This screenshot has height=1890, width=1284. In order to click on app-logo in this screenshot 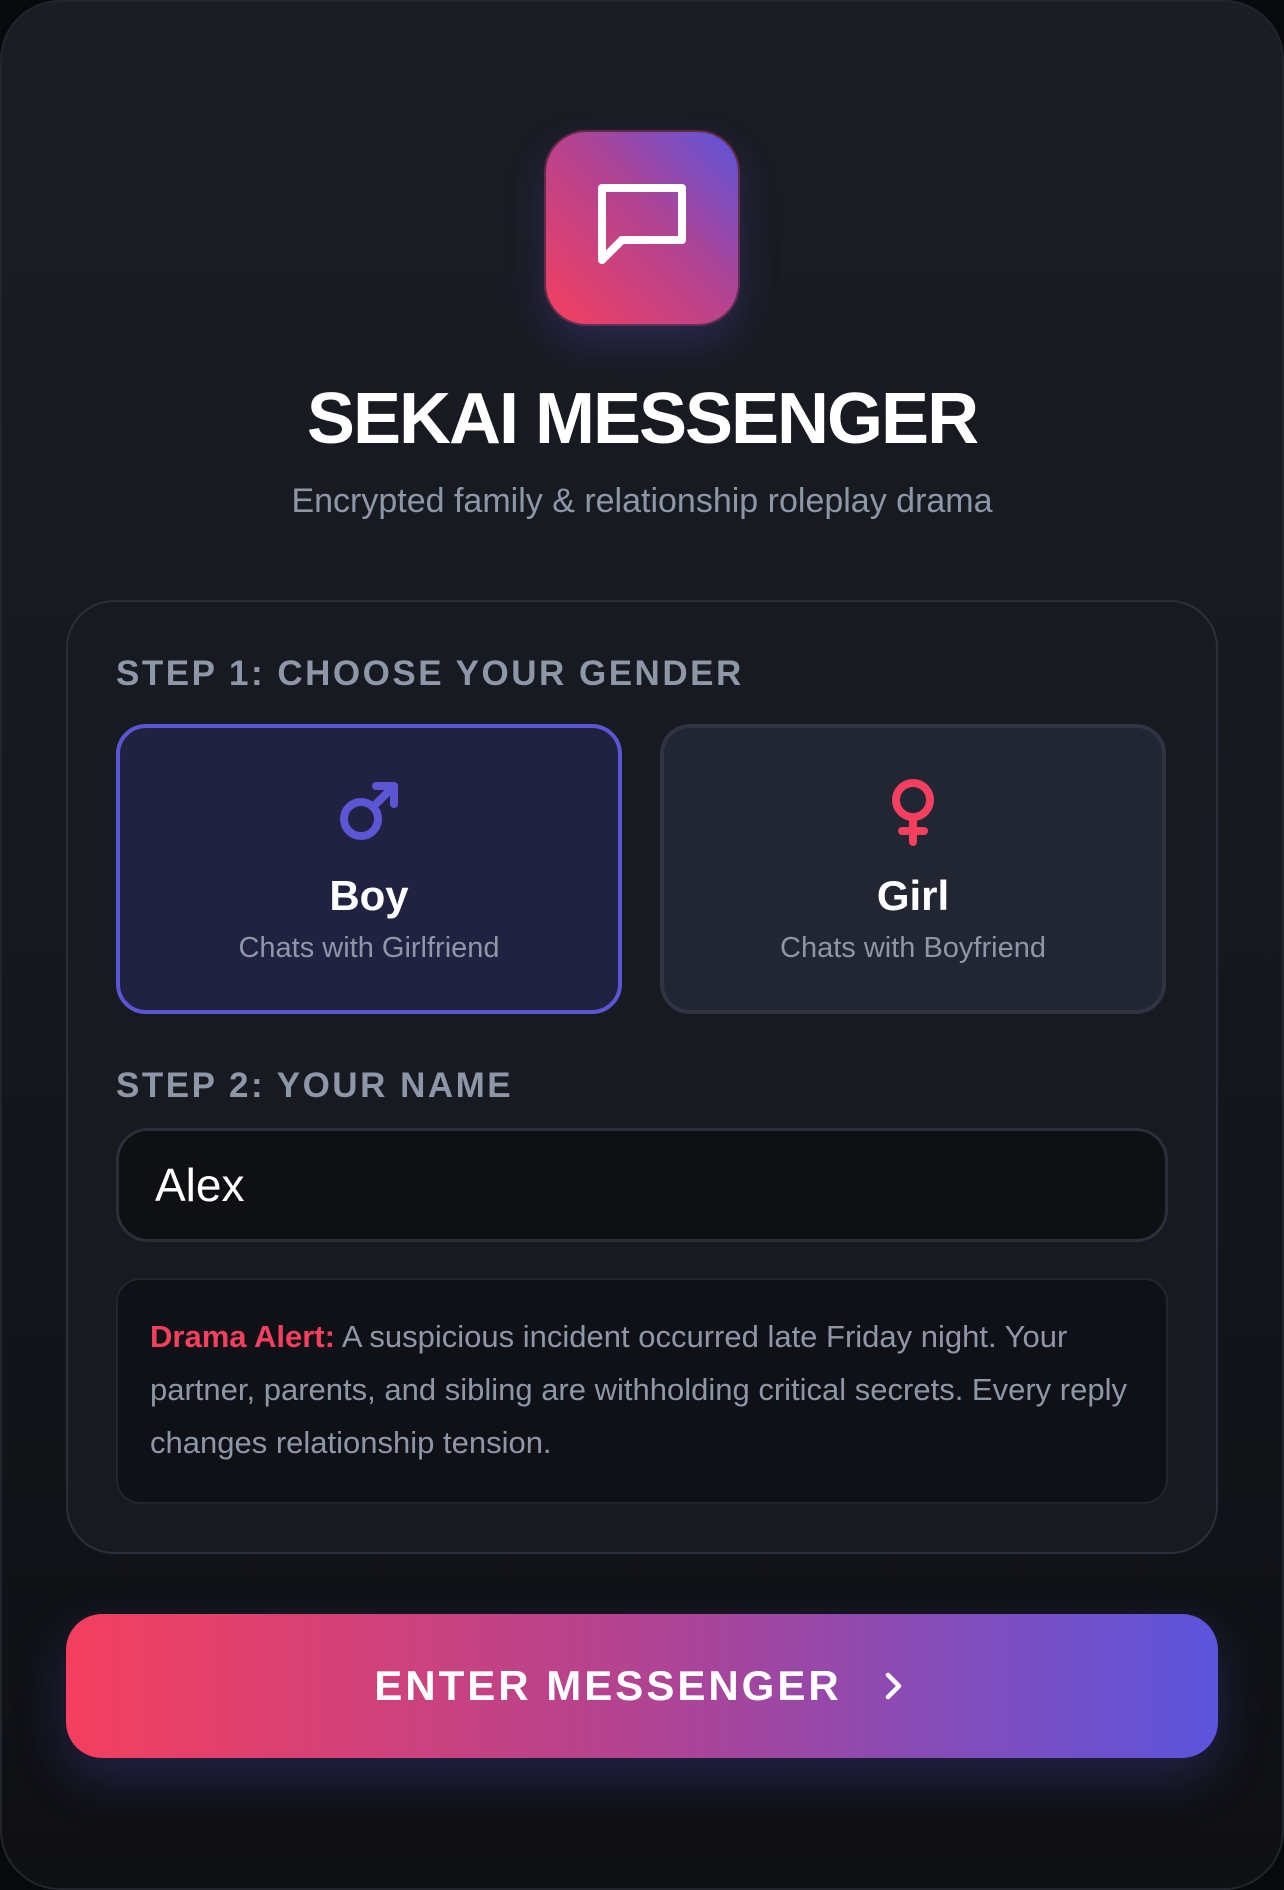, I will do `click(642, 228)`.